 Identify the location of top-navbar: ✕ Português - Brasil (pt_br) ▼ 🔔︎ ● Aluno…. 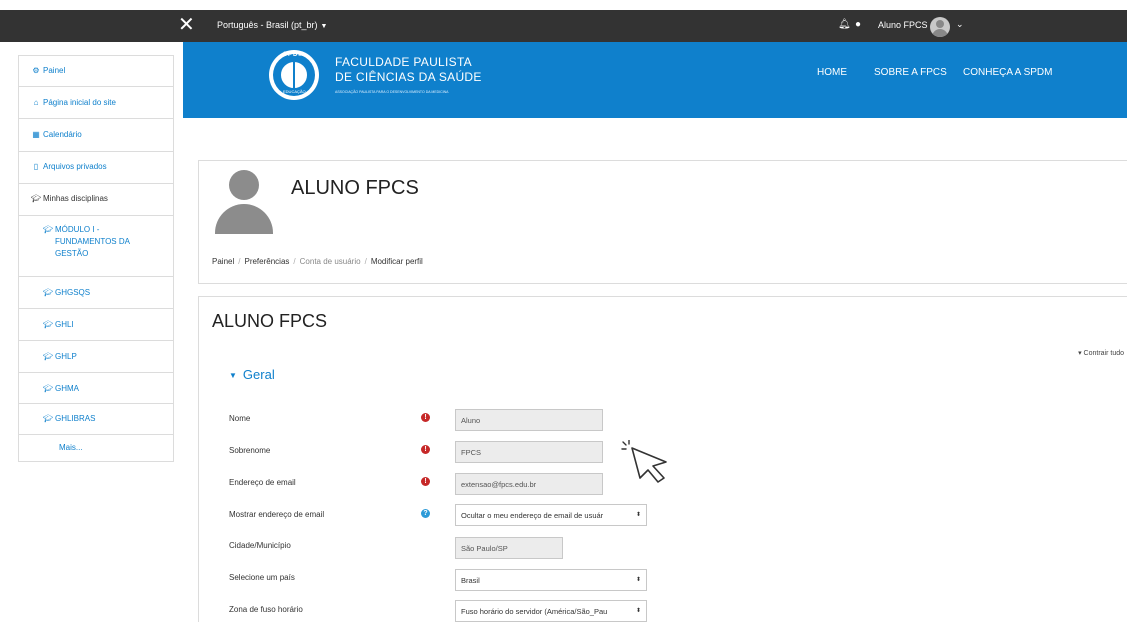
(563, 26).